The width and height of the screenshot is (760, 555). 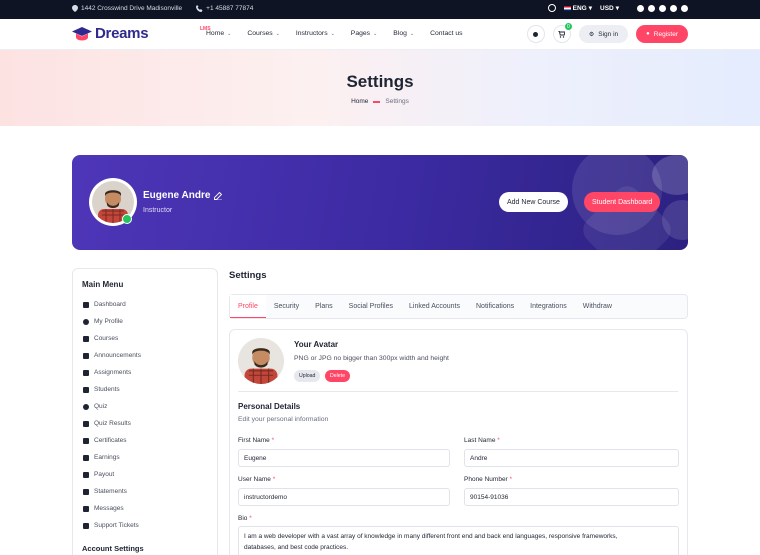 What do you see at coordinates (344, 458) in the screenshot?
I see `first-name-field: Eugene` at bounding box center [344, 458].